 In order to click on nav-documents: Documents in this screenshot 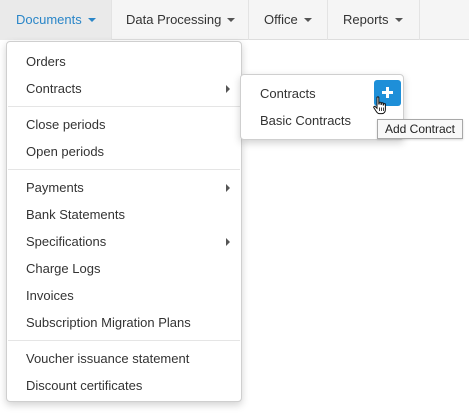, I will do `click(56, 20)`.